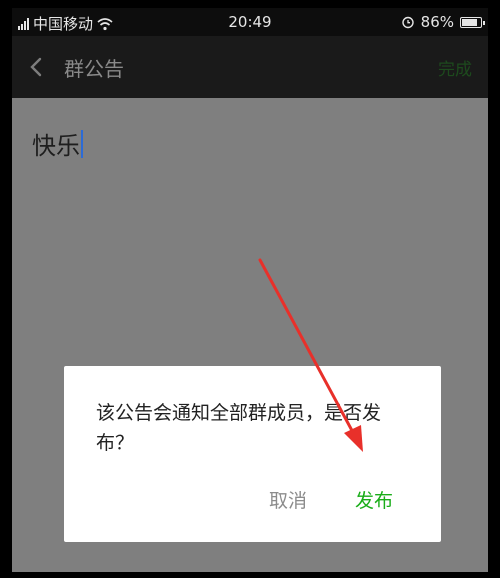 The image size is (500, 578). I want to click on publish-button: 发布, so click(374, 499).